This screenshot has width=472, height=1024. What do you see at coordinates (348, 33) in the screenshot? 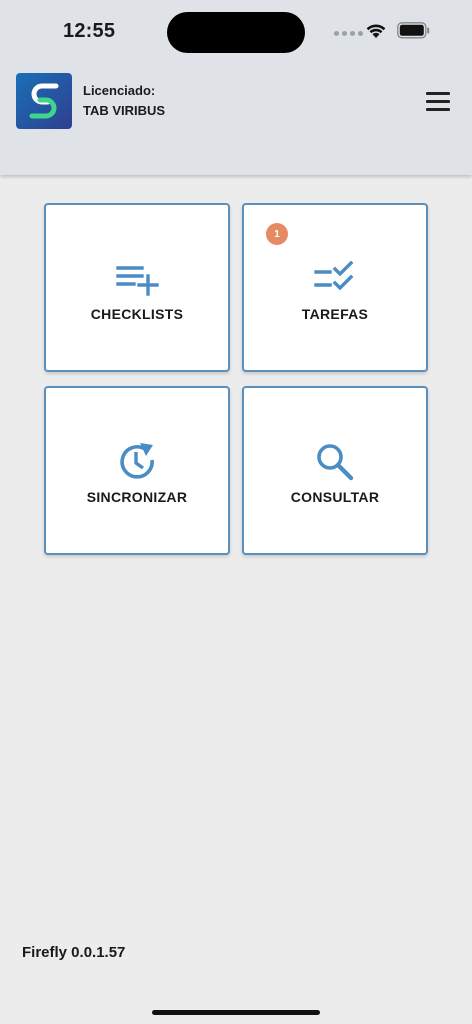
I see `cellular-signal-icon` at bounding box center [348, 33].